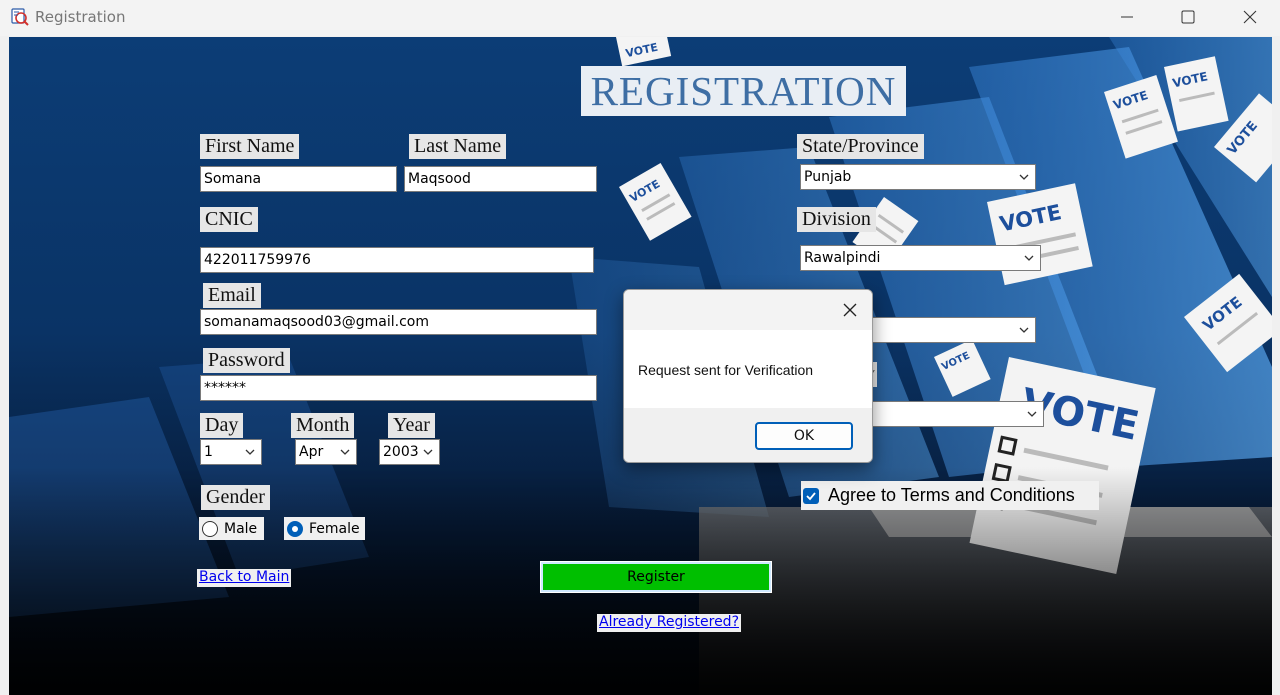 Image resolution: width=1280 pixels, height=695 pixels. I want to click on division-label: Division, so click(836, 219).